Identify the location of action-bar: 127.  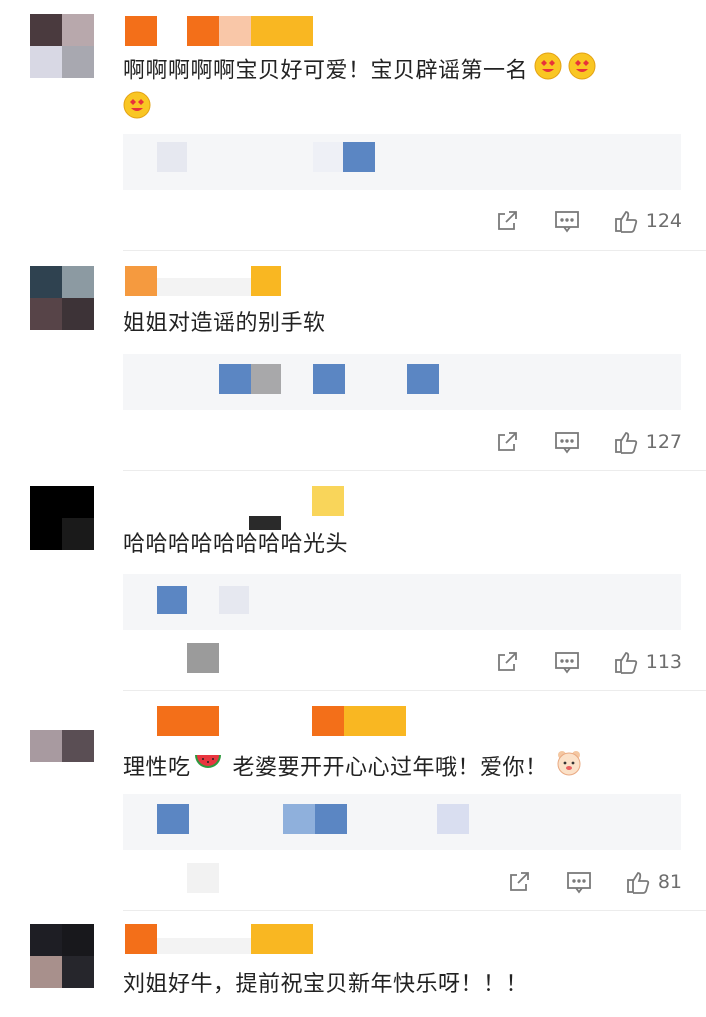
(571, 442).